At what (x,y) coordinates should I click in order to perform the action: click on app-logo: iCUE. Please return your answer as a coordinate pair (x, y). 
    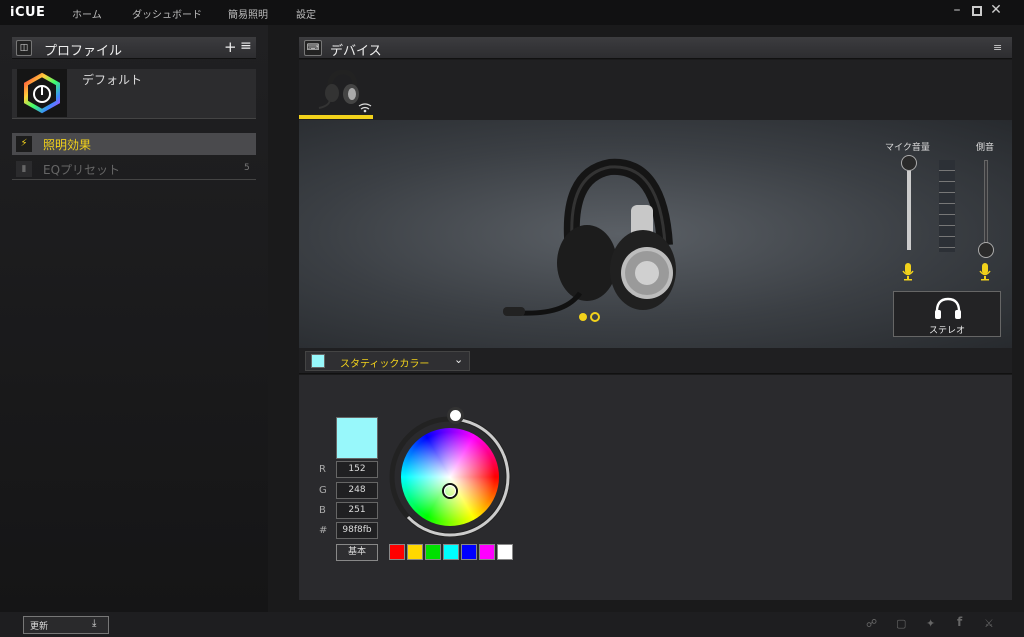
    Looking at the image, I should click on (28, 12).